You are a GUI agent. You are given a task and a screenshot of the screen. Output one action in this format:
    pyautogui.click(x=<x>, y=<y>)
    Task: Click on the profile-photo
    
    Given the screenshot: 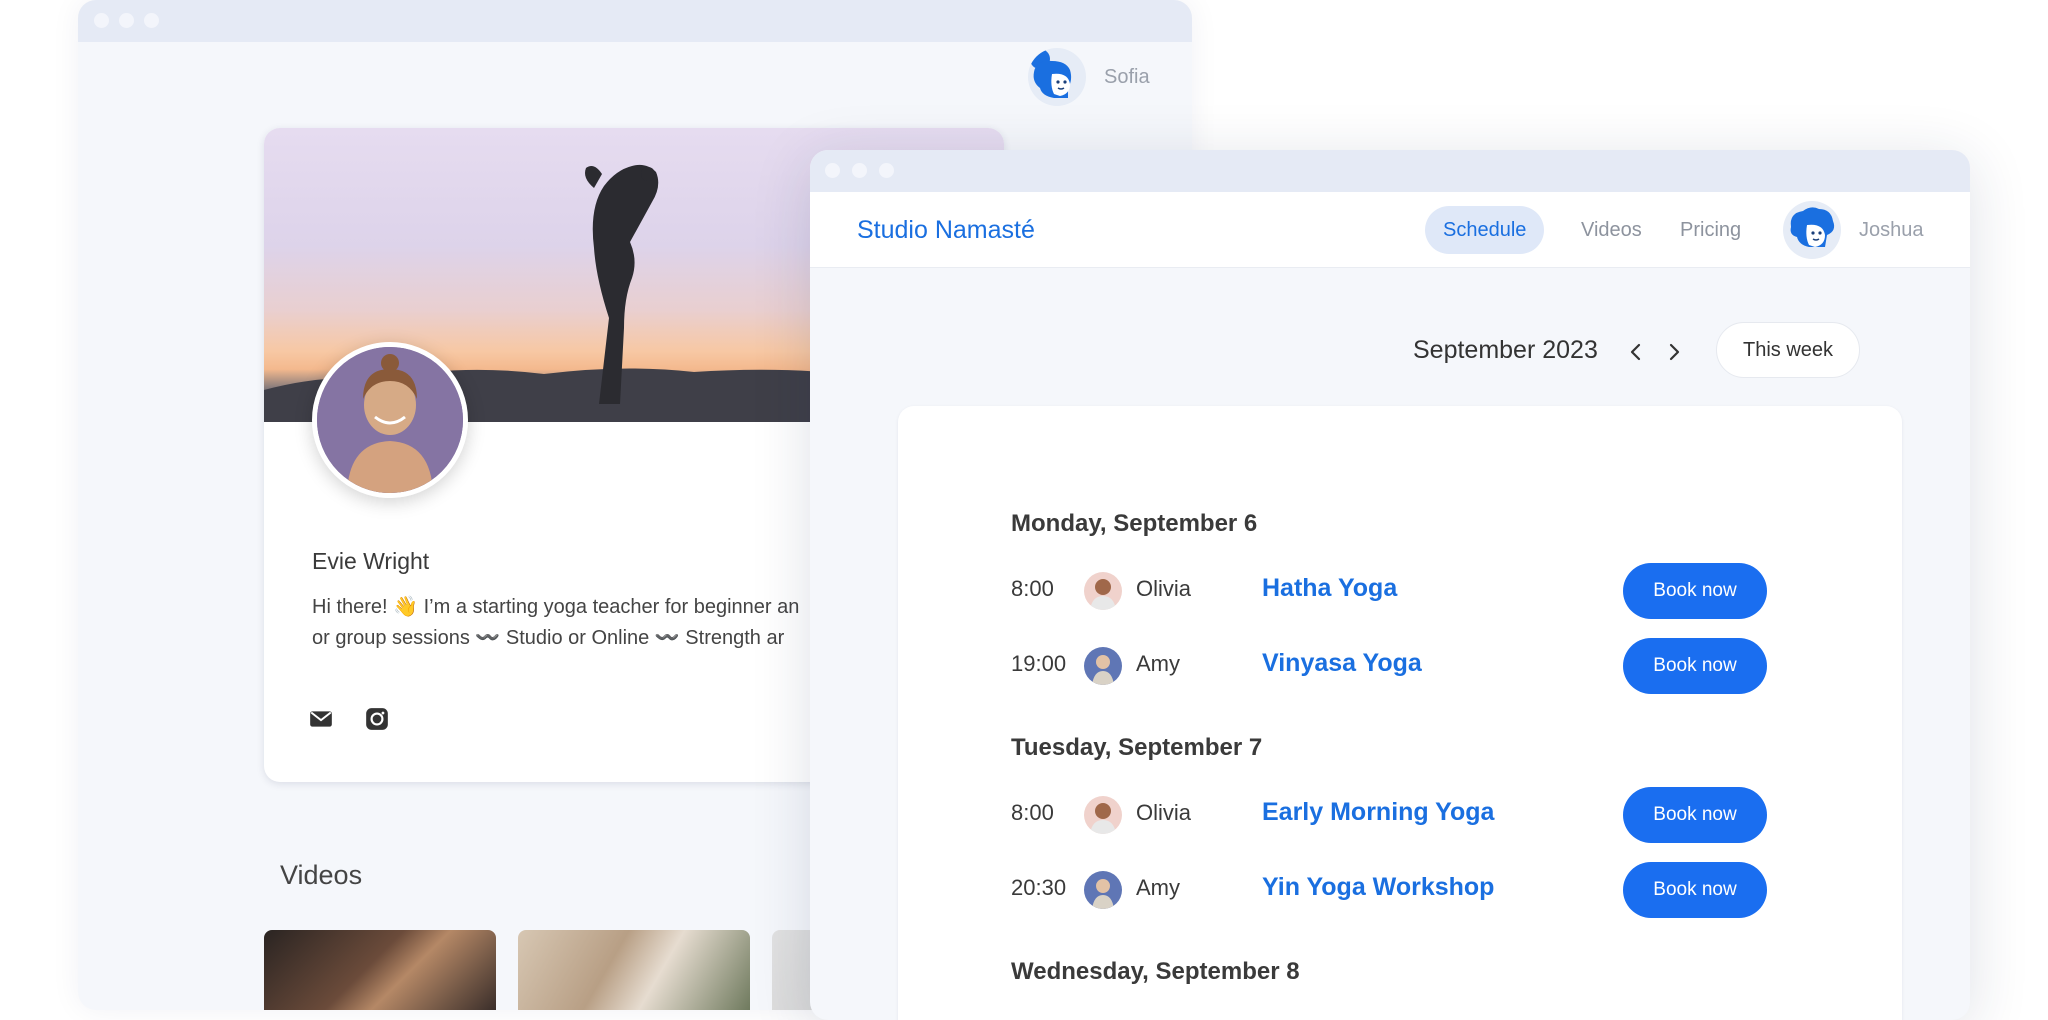 What is the action you would take?
    pyautogui.click(x=390, y=420)
    